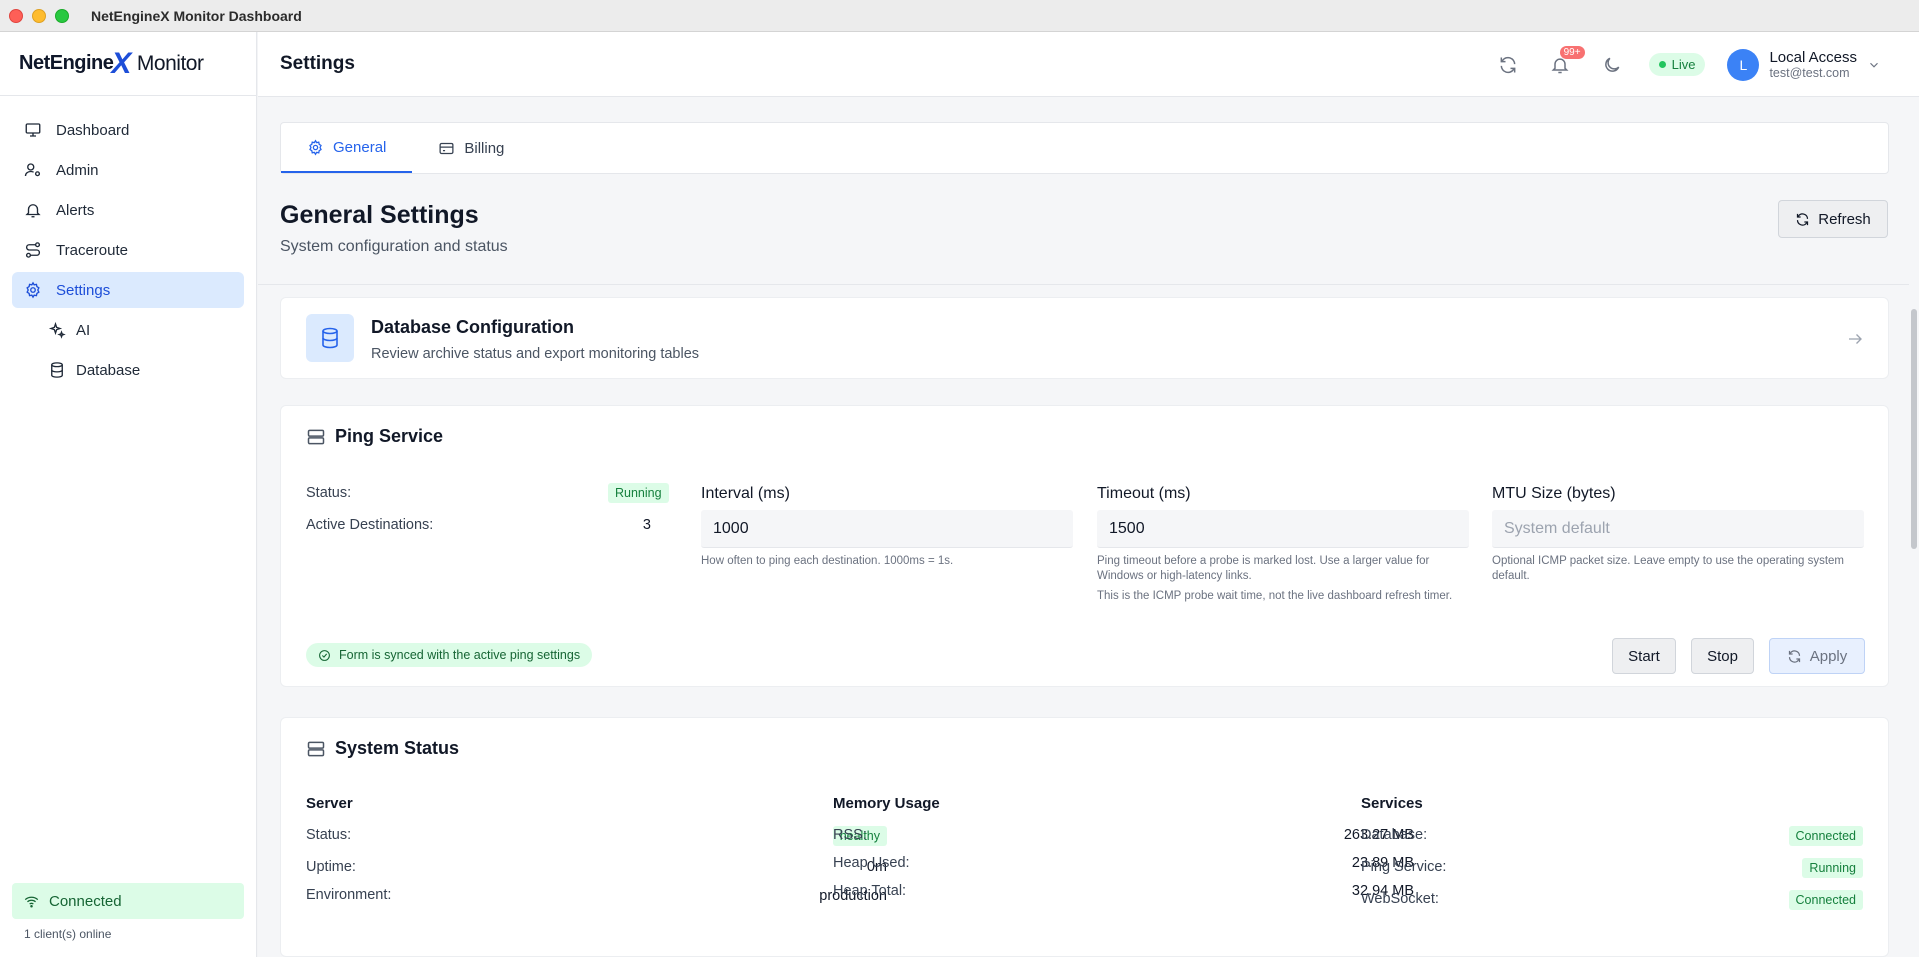 Image resolution: width=1919 pixels, height=957 pixels. I want to click on tab-general: General, so click(347, 148).